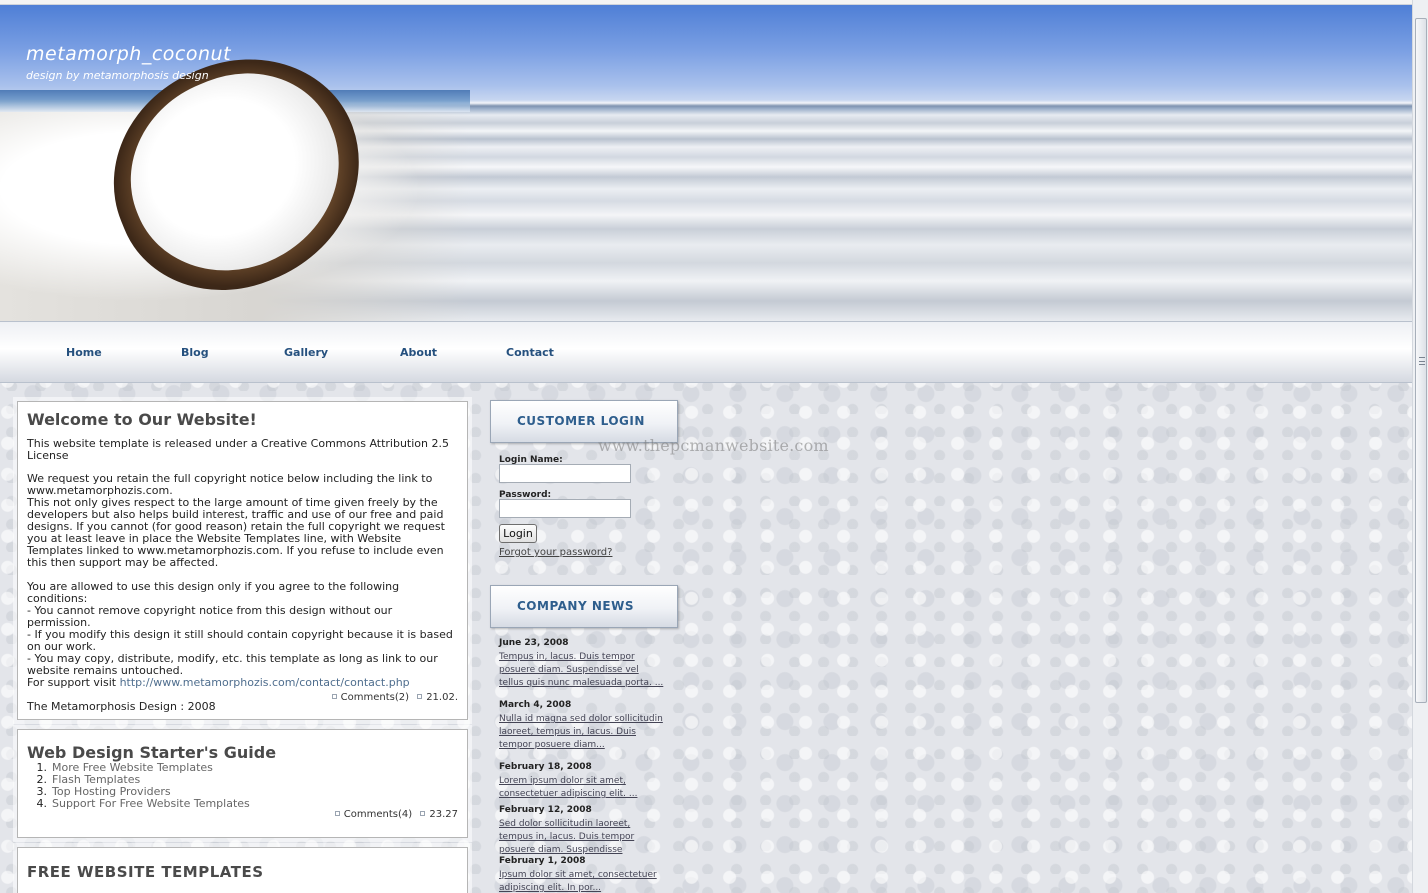 This screenshot has width=1428, height=893. I want to click on vertical-scrollbar, so click(1420, 446).